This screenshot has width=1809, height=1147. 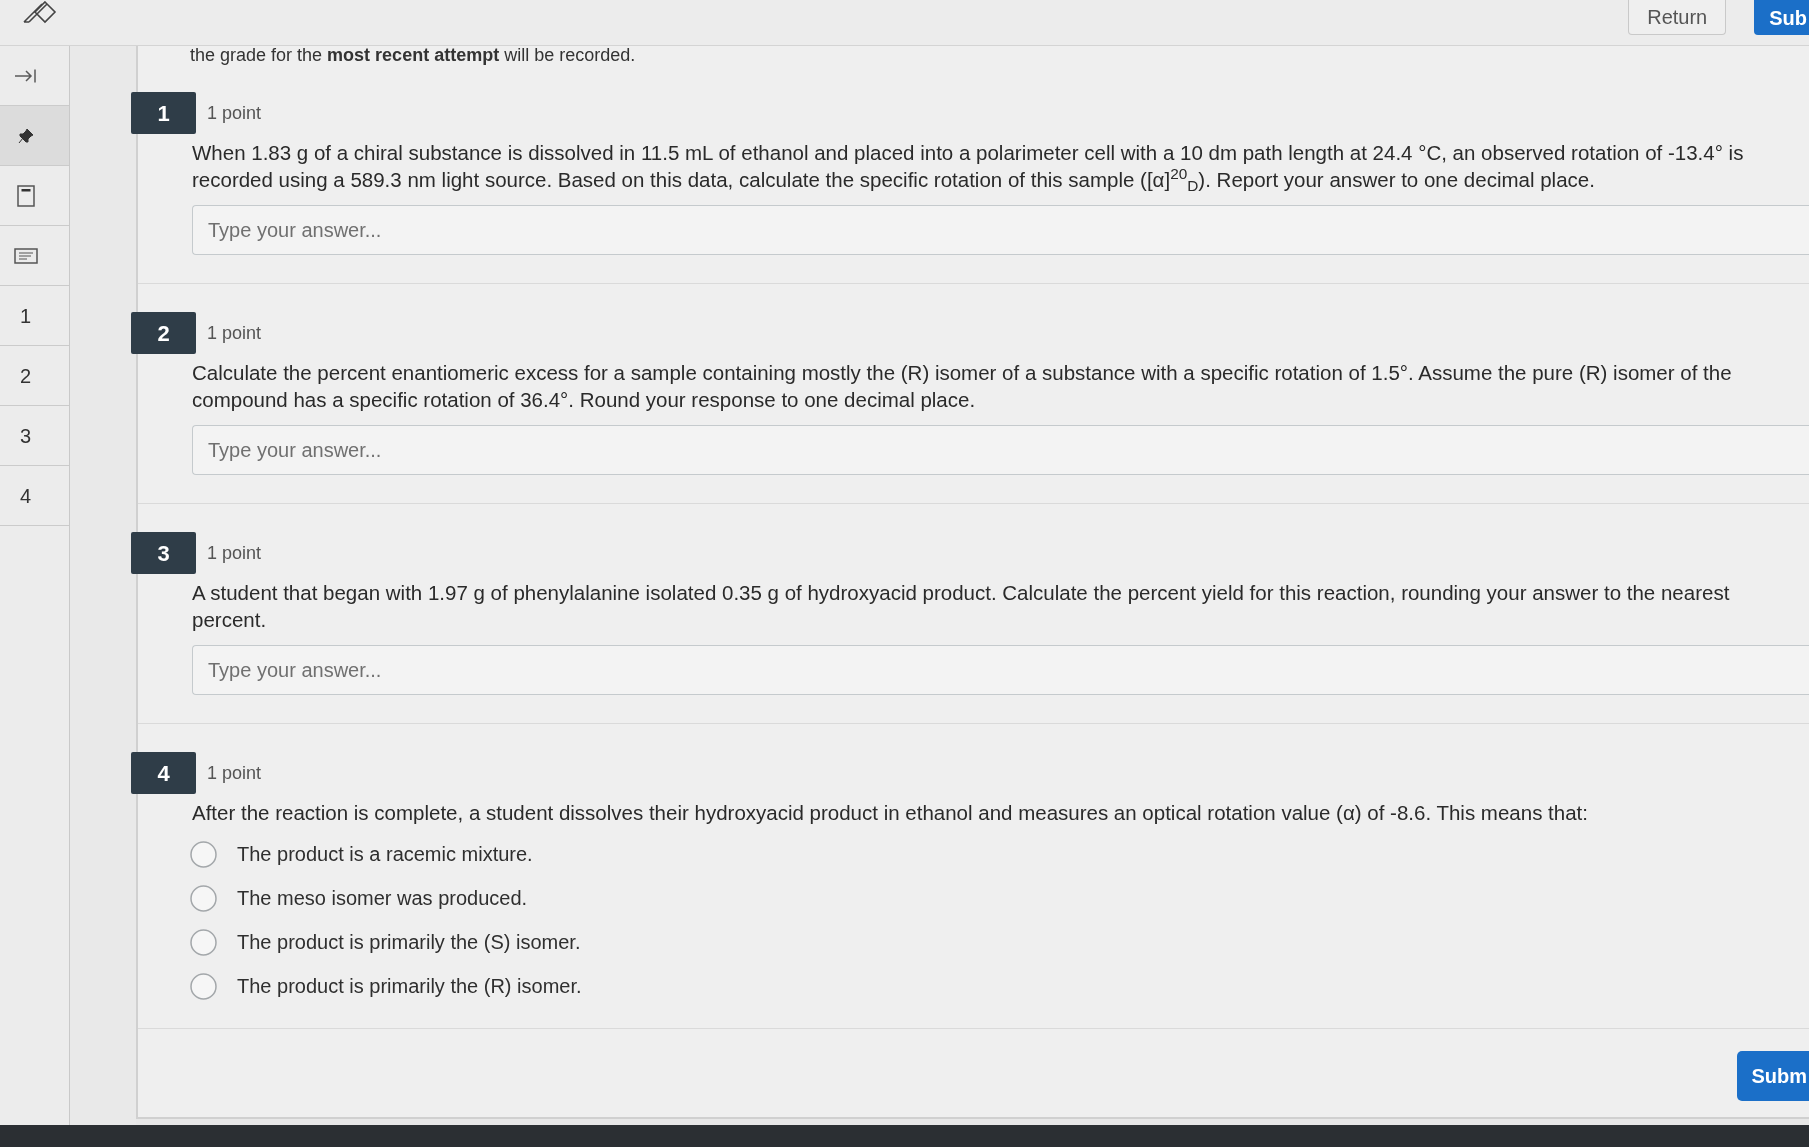 What do you see at coordinates (25, 135) in the screenshot?
I see `pin-icon` at bounding box center [25, 135].